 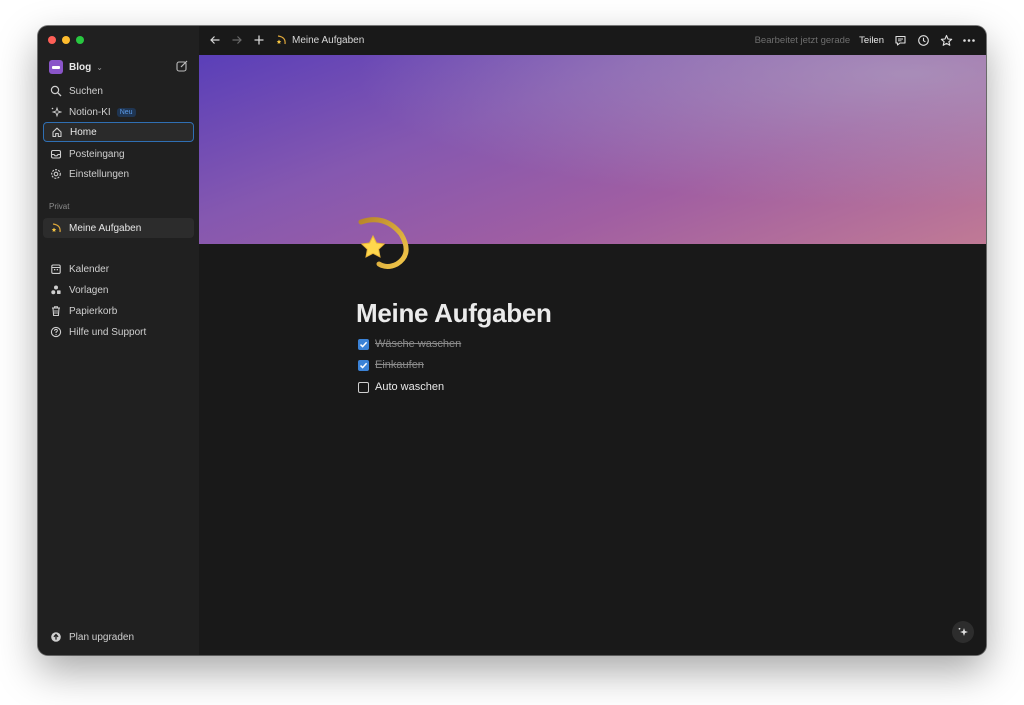 What do you see at coordinates (215, 40) in the screenshot?
I see `back-arrow-icon` at bounding box center [215, 40].